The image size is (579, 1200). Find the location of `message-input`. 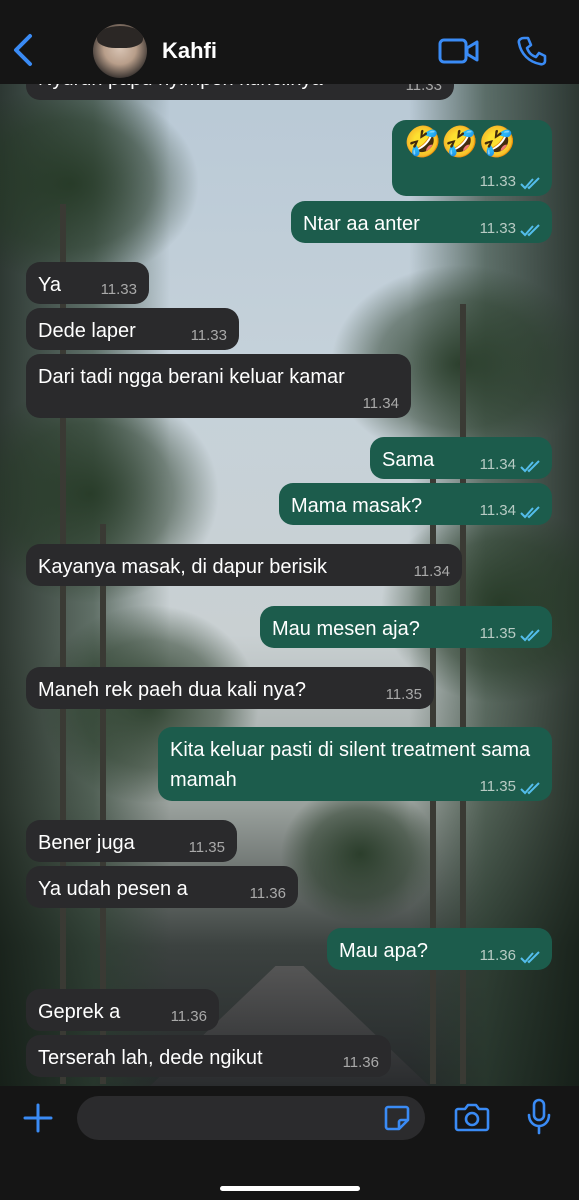

message-input is located at coordinates (251, 1118).